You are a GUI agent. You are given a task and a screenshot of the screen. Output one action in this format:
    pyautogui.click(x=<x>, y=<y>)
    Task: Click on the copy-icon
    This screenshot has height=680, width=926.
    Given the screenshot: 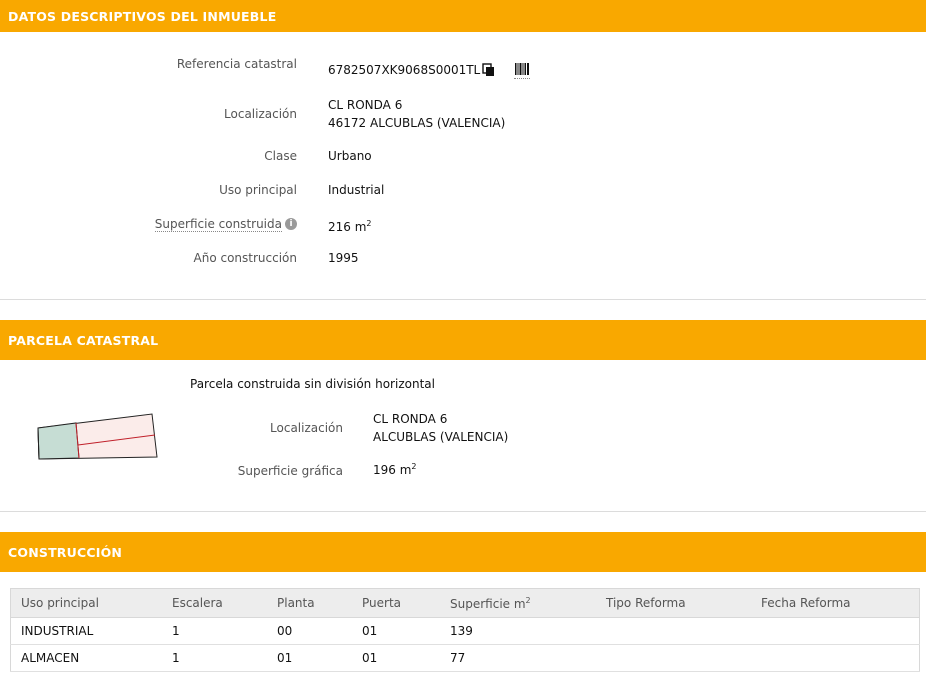 What is the action you would take?
    pyautogui.click(x=489, y=70)
    